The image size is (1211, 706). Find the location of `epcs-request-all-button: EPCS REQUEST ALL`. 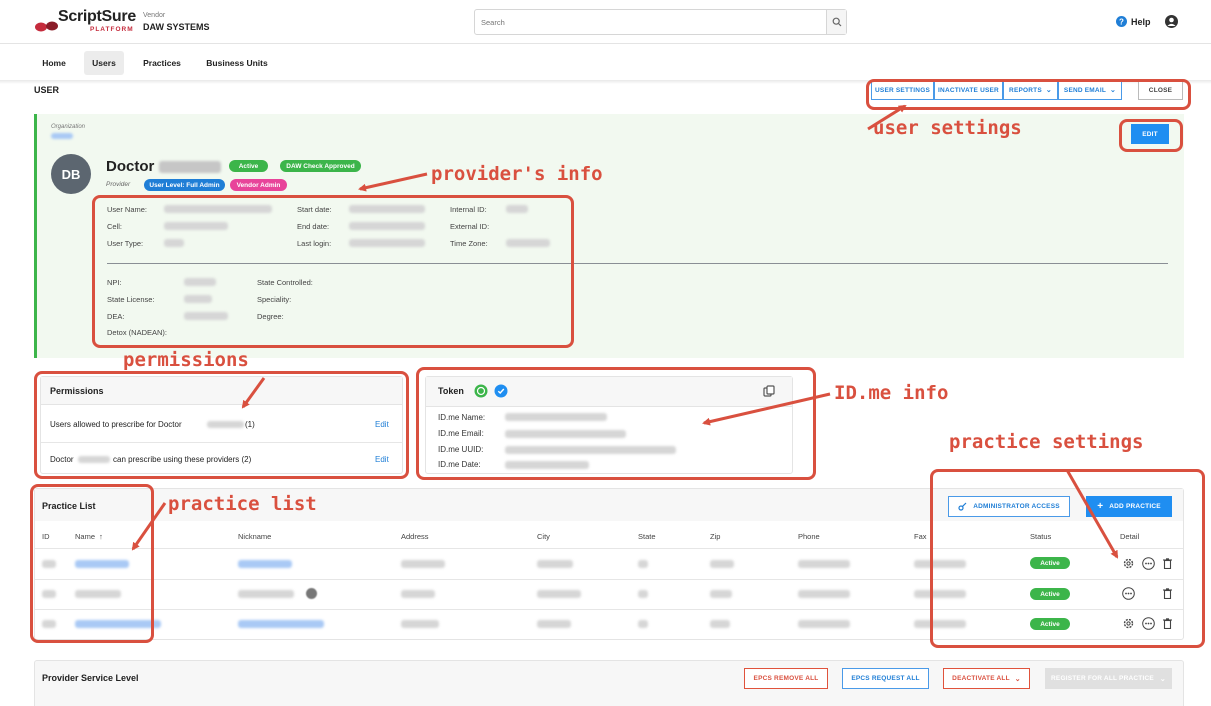

epcs-request-all-button: EPCS REQUEST ALL is located at coordinates (885, 678).